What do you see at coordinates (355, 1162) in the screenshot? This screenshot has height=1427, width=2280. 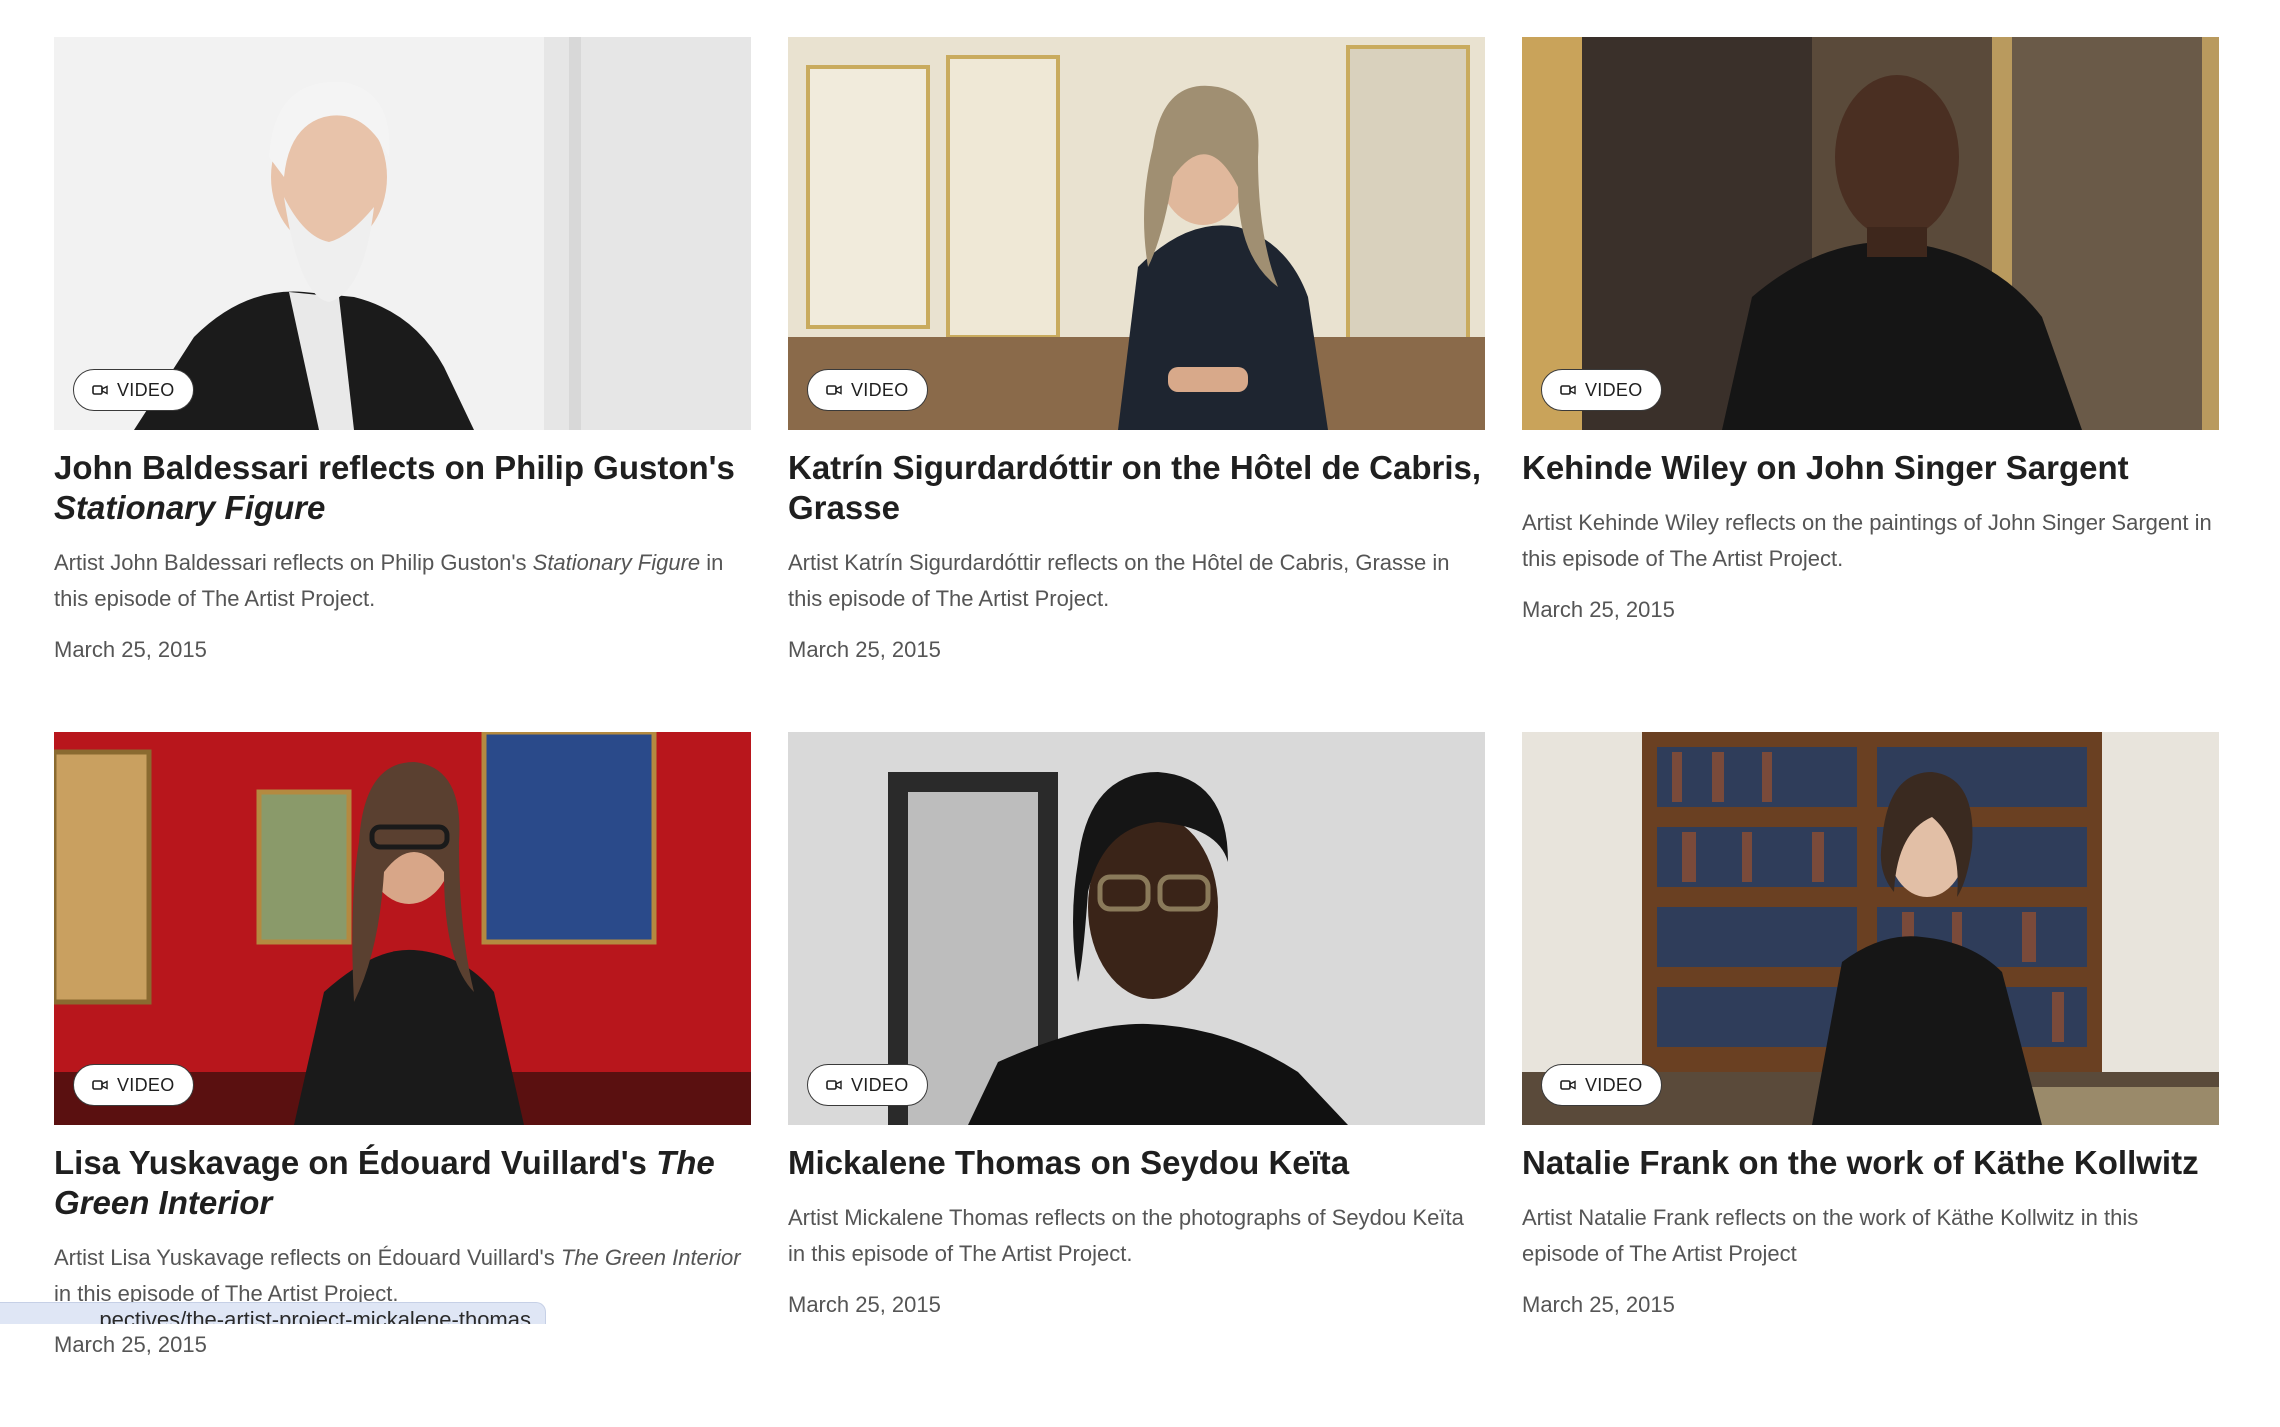 I see `title-text: Lisa Yuskavage on Édouard Vuillard's` at bounding box center [355, 1162].